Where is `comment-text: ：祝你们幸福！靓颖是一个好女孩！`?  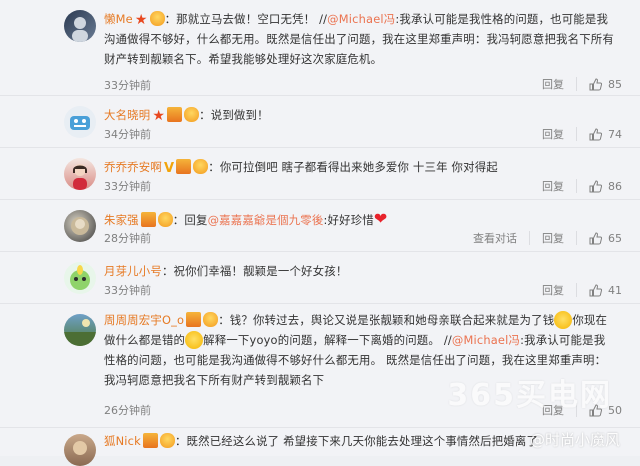 comment-text: ：祝你们幸福！靓颖是一个好女孩！ is located at coordinates (254, 271).